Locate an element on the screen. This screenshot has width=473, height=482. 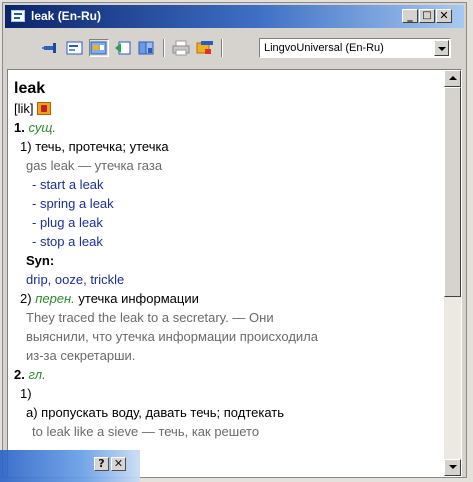
sound-icon is located at coordinates (43, 108).